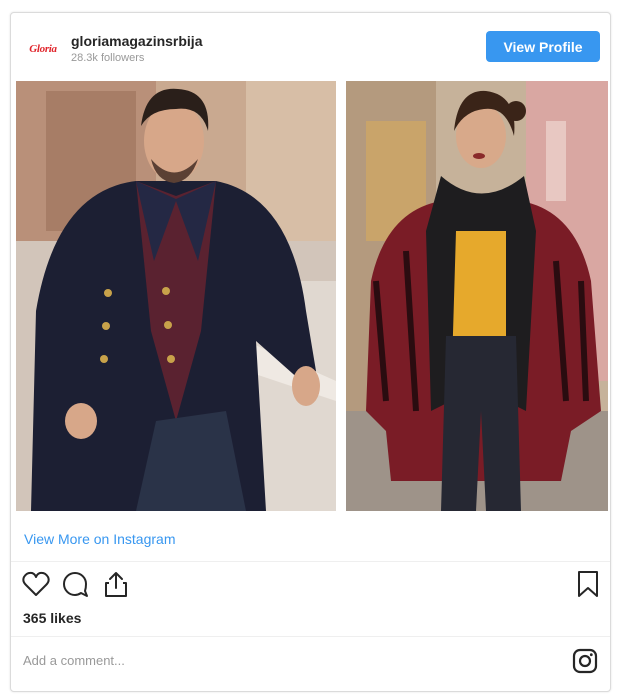 This screenshot has width=620, height=697. I want to click on bookmark-icon, so click(588, 584).